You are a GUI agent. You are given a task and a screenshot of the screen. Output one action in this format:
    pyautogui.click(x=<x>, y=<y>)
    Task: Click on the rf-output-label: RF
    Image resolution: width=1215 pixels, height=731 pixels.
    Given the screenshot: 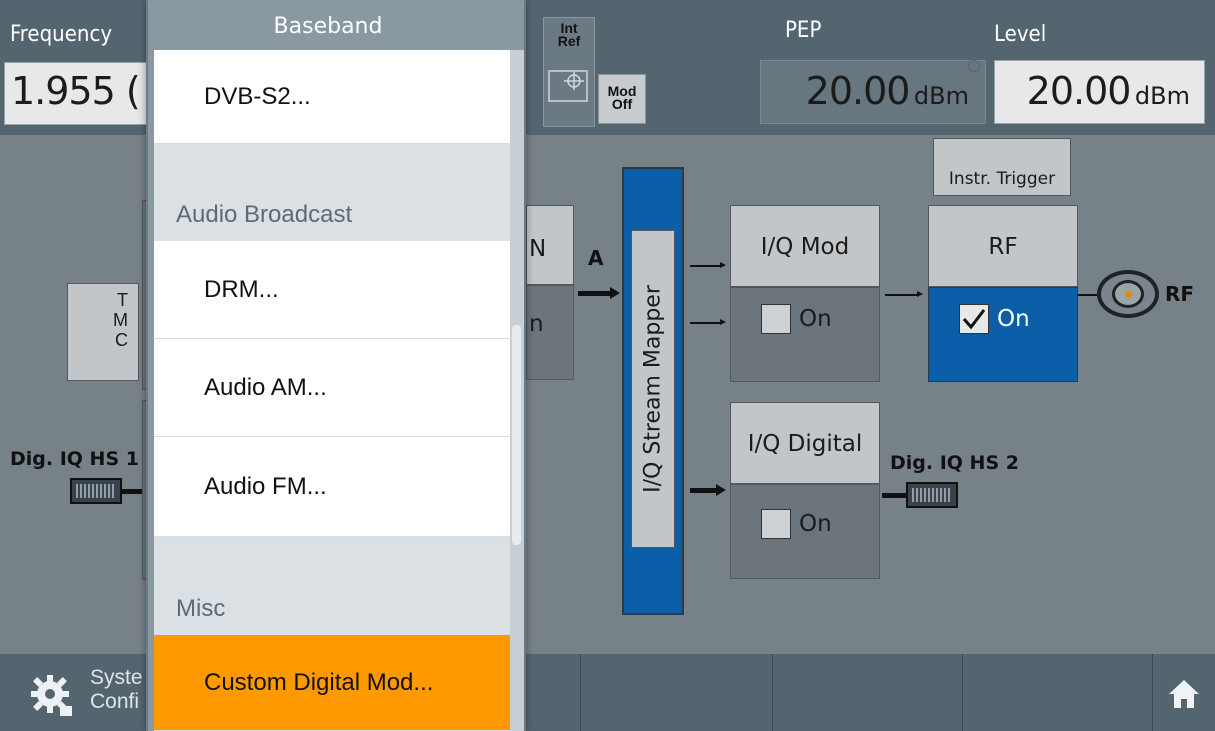 What is the action you would take?
    pyautogui.click(x=1180, y=294)
    